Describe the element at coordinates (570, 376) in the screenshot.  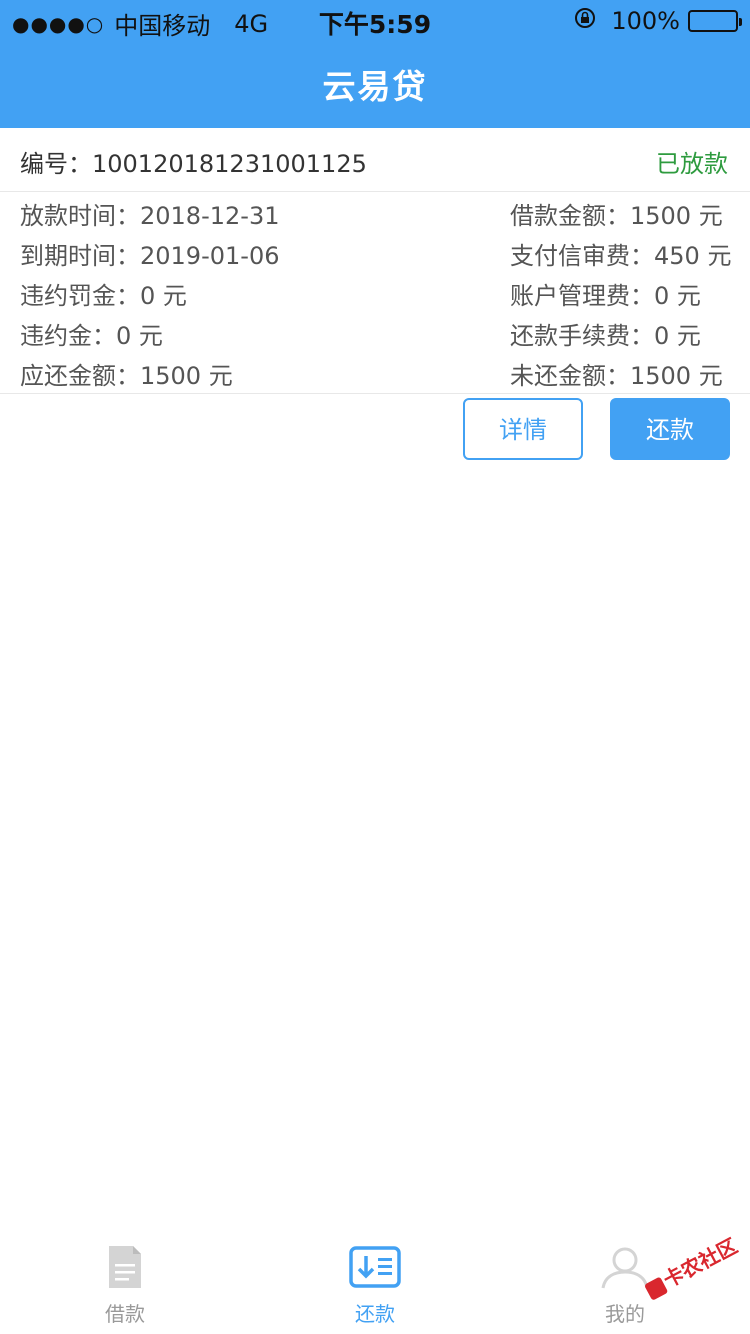
I see `detail-label: 未还金额：` at that location.